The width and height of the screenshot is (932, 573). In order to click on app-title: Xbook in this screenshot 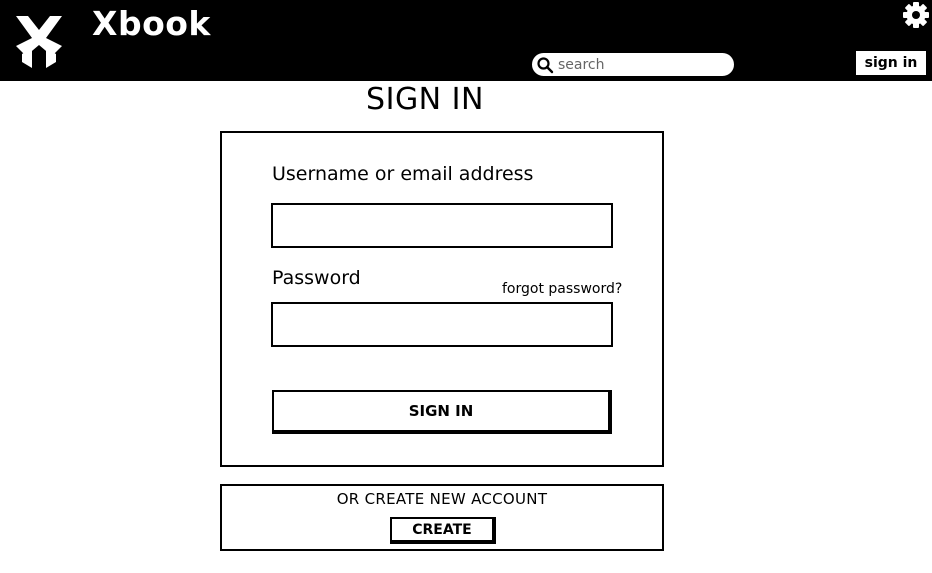, I will do `click(151, 23)`.